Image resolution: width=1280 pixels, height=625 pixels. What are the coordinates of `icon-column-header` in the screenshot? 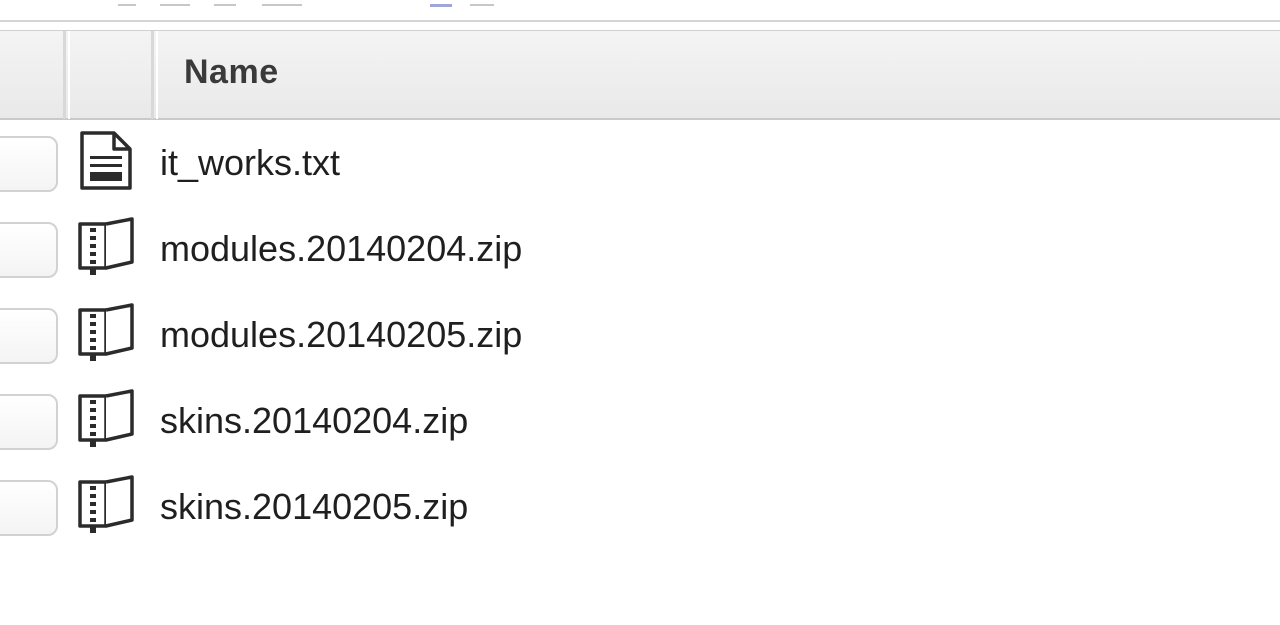 It's located at (111, 75).